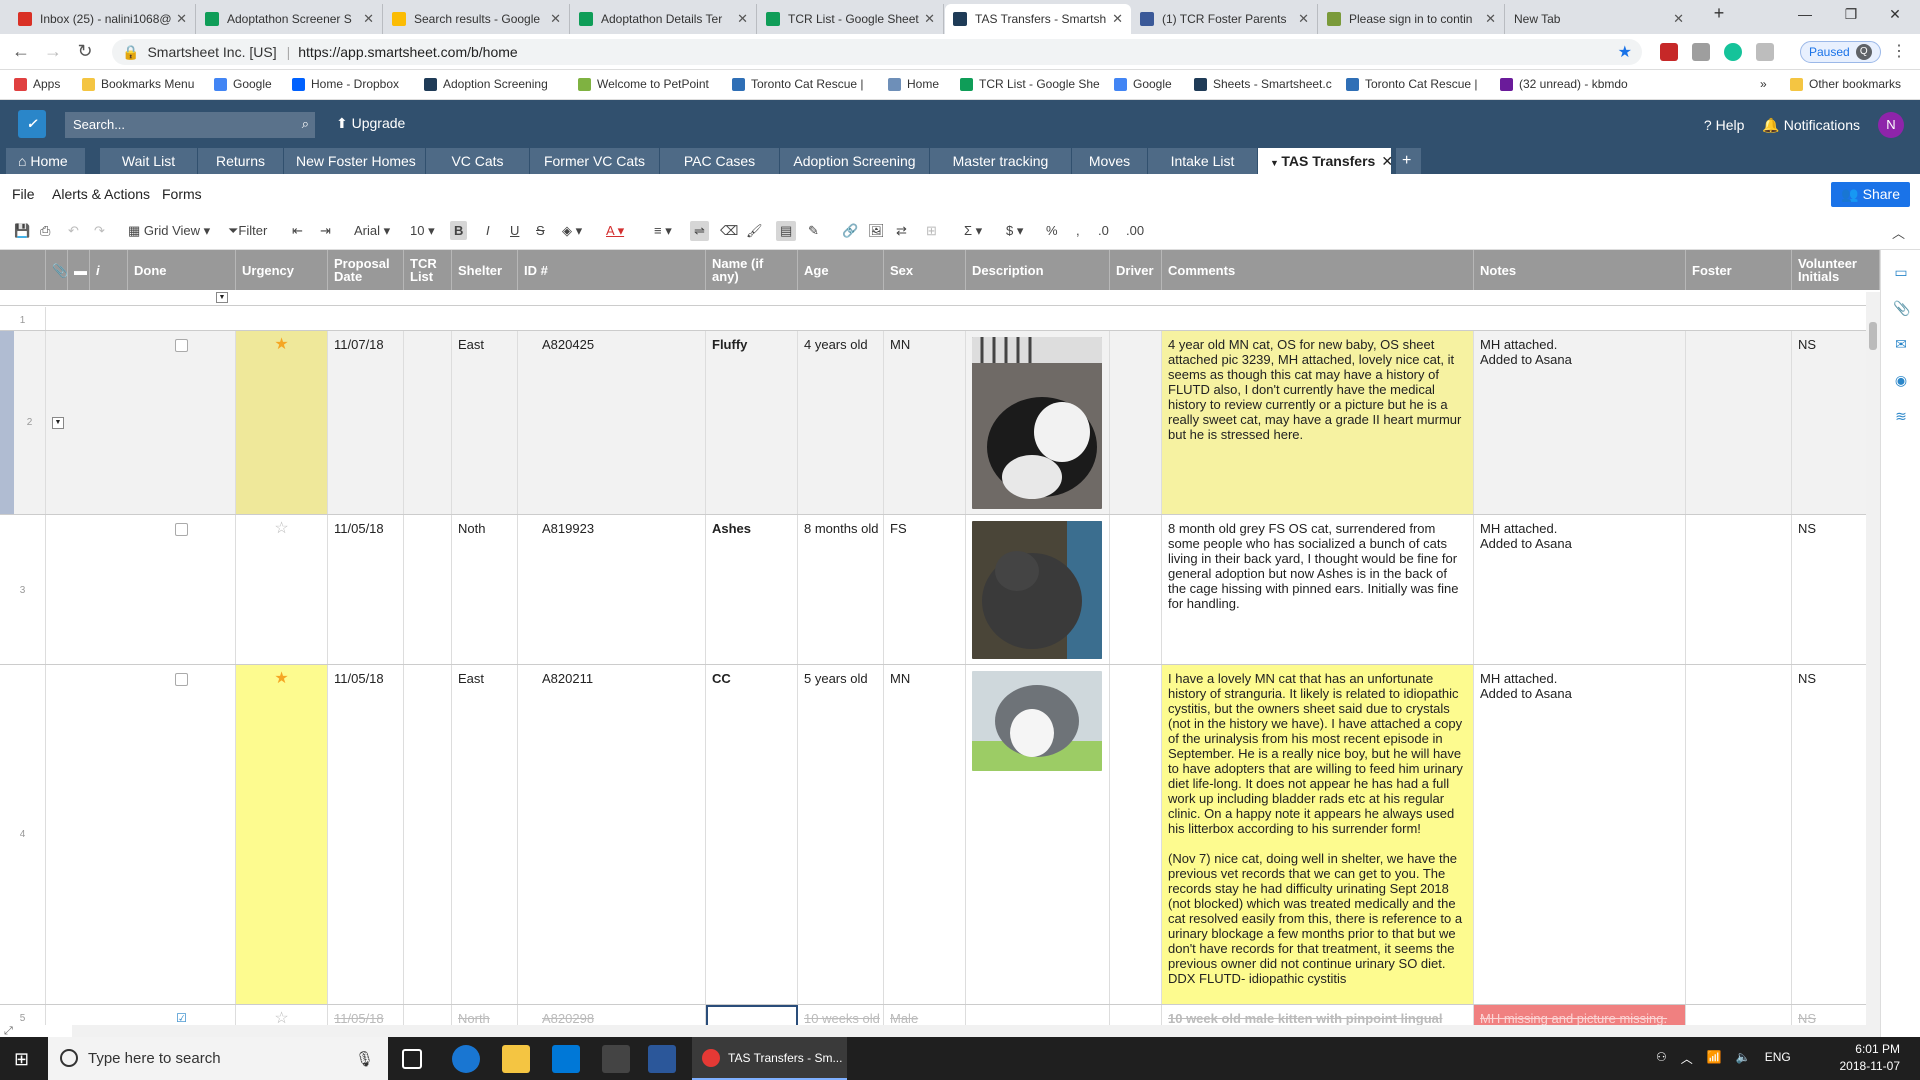 The height and width of the screenshot is (1080, 1920). What do you see at coordinates (1409, 161) in the screenshot?
I see `add-tab-button: +` at bounding box center [1409, 161].